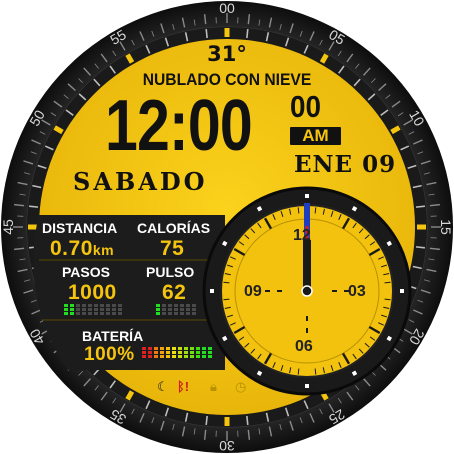 This screenshot has width=454, height=454. Describe the element at coordinates (172, 248) in the screenshot. I see `calories-value: 75` at that location.